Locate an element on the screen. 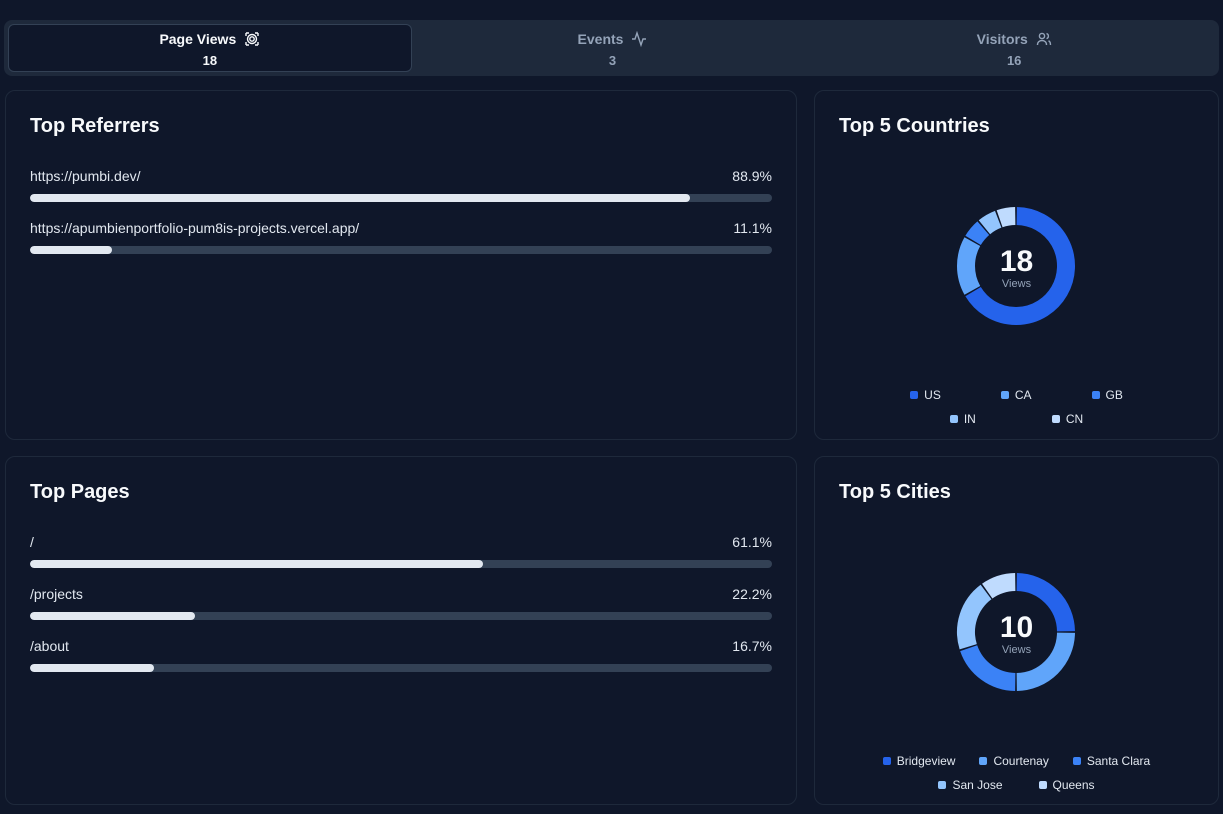 The height and width of the screenshot is (814, 1223). referrer-label: https://pumbi.dev/ is located at coordinates (85, 176).